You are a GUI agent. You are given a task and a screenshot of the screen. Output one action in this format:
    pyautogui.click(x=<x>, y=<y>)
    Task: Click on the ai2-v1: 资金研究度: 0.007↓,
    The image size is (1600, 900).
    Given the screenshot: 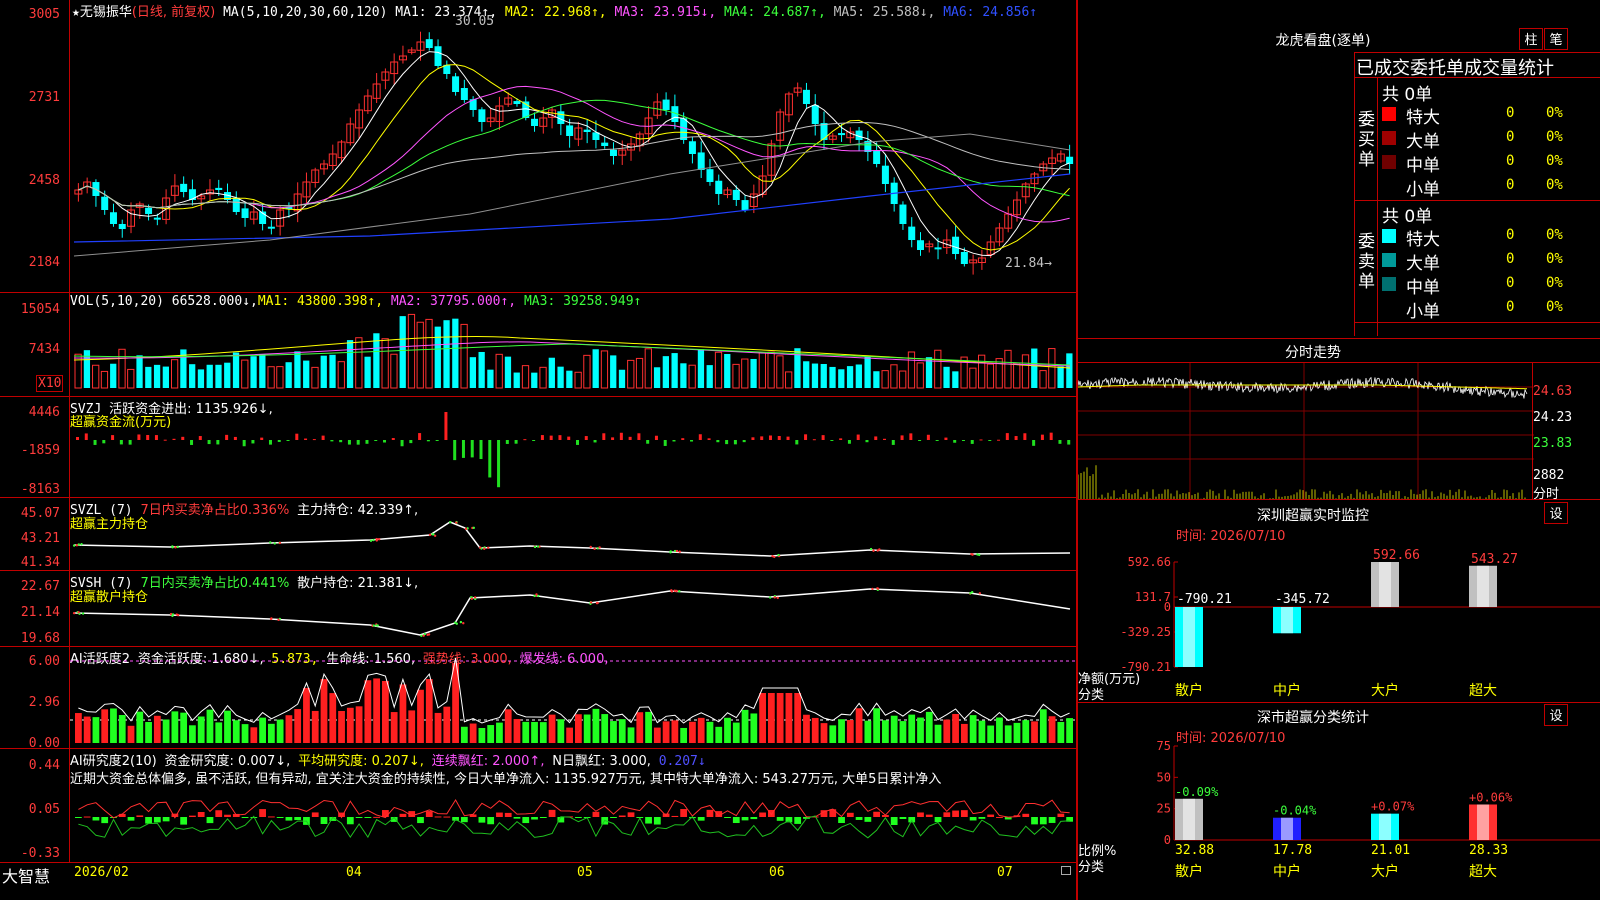 What is the action you would take?
    pyautogui.click(x=227, y=761)
    